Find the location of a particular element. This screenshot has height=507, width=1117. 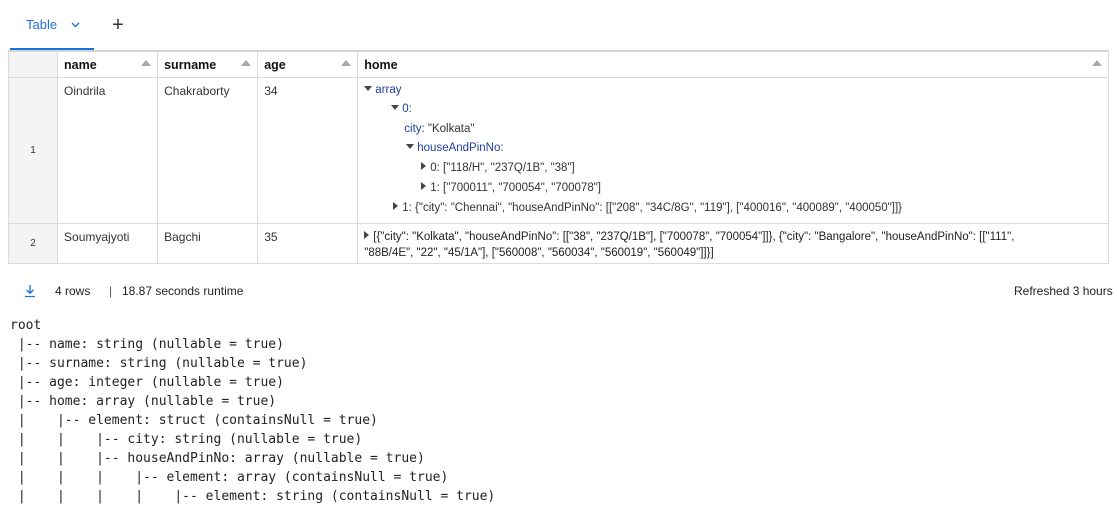

header-row: name surname age home is located at coordinates (558, 64).